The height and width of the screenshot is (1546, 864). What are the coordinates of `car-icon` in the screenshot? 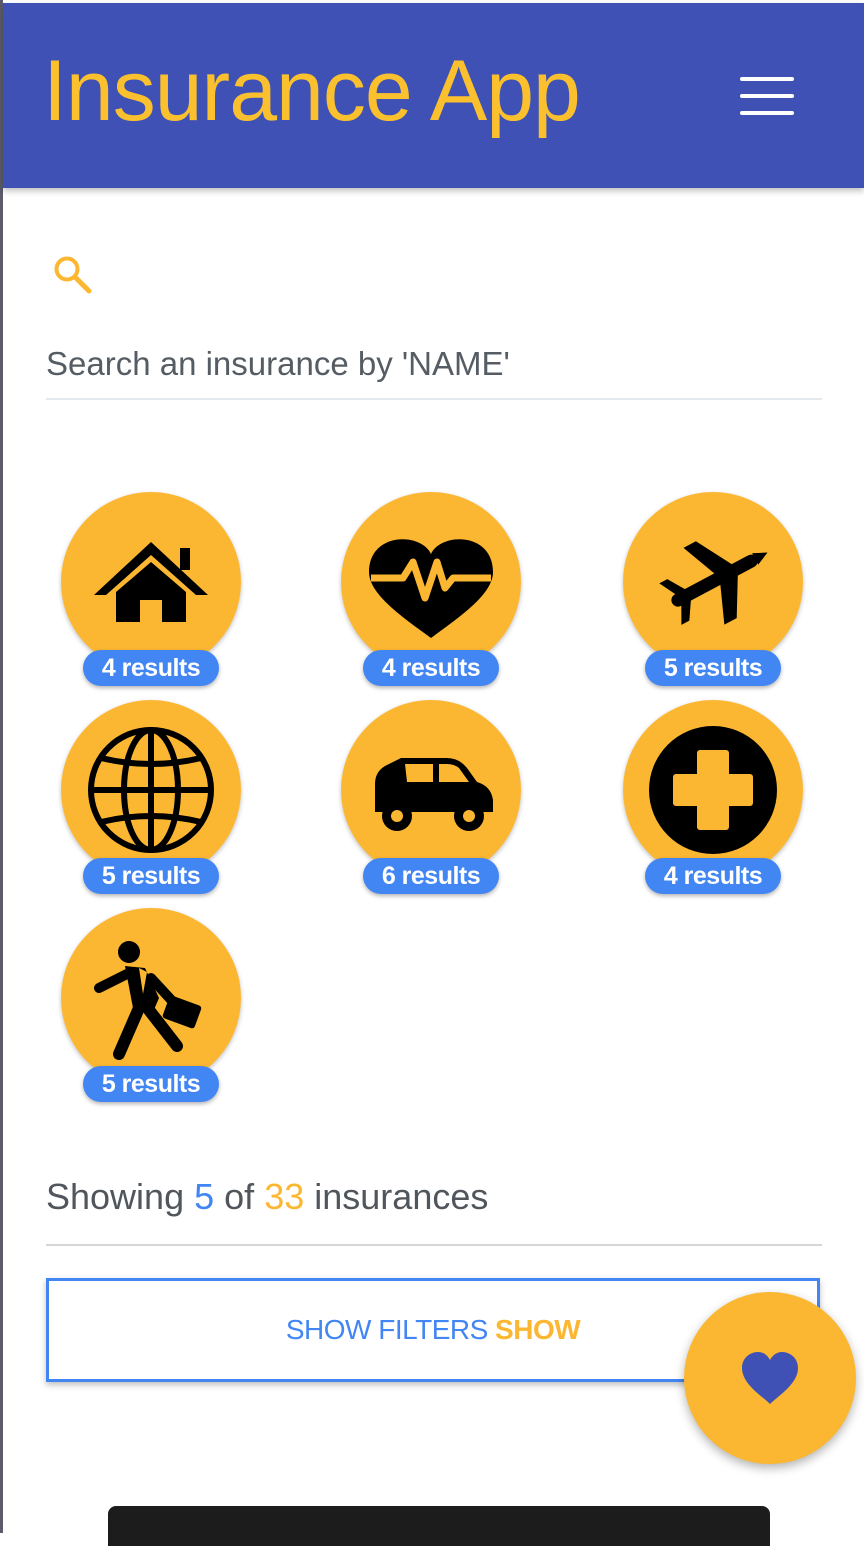 It's located at (434, 794).